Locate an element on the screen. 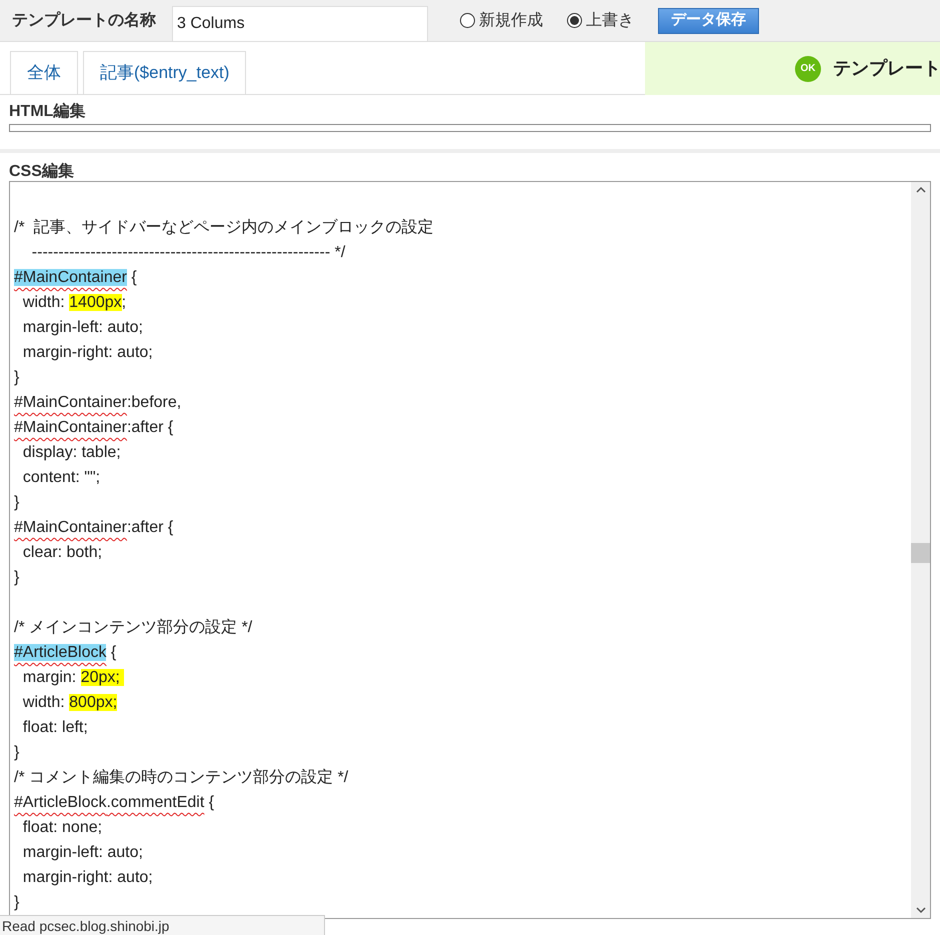  code-line: width: 1400px; is located at coordinates (74, 302).